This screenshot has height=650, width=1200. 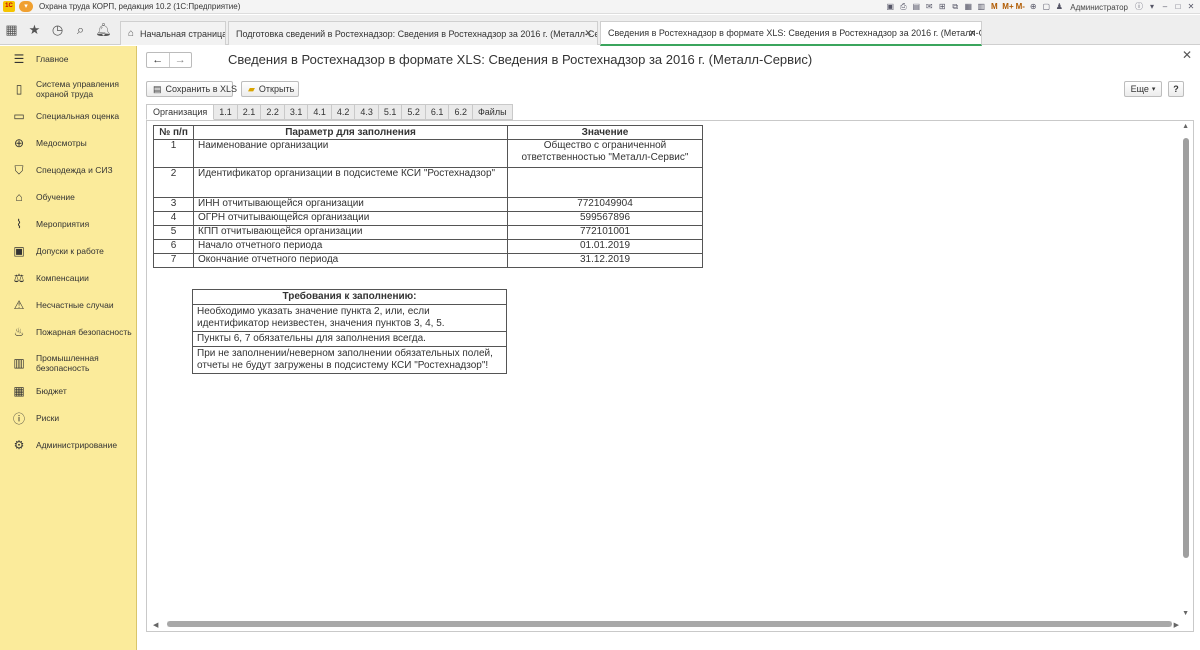 I want to click on back-arrow-icon: ←, so click(x=158, y=60).